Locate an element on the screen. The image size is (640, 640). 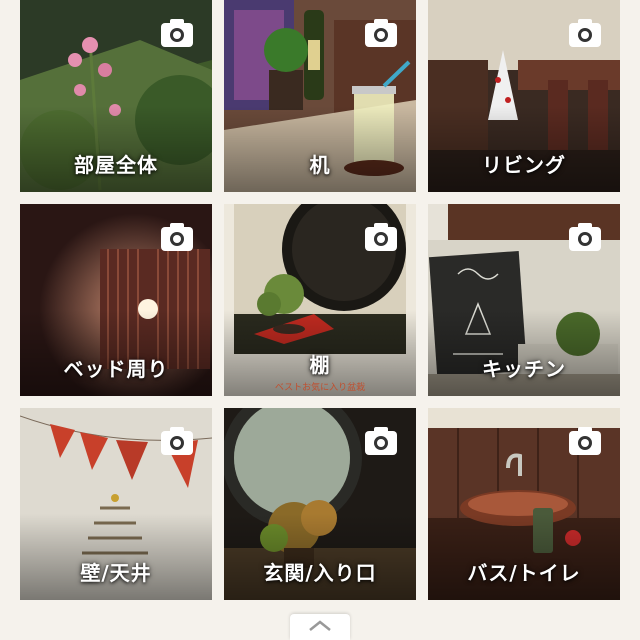
collapse-handle is located at coordinates (320, 627).